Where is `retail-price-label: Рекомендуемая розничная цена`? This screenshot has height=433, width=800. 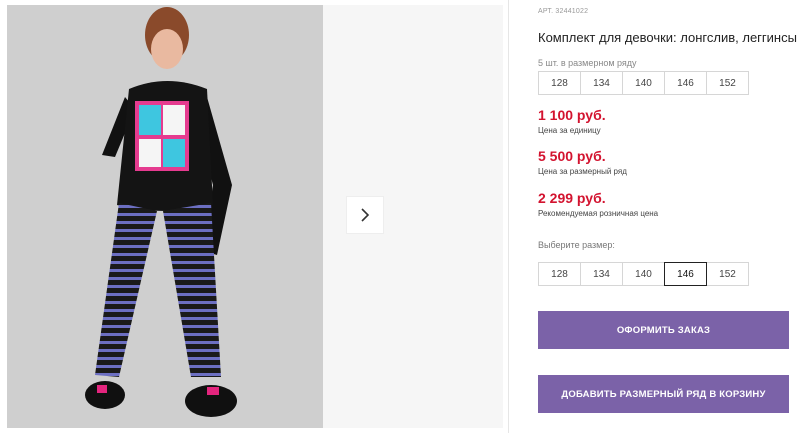 retail-price-label: Рекомендуемая розничная цена is located at coordinates (598, 213).